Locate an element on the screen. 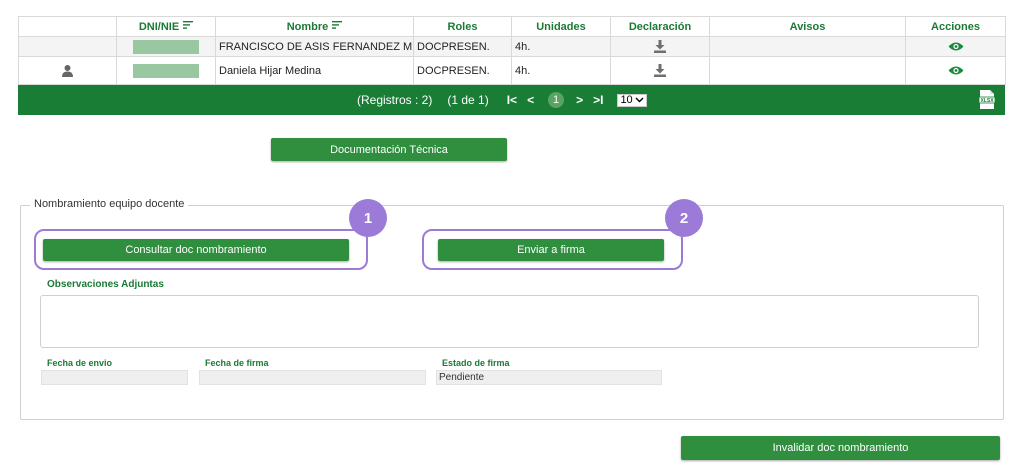 This screenshot has height=472, width=1024. rows-per-page-select: 10 is located at coordinates (632, 100).